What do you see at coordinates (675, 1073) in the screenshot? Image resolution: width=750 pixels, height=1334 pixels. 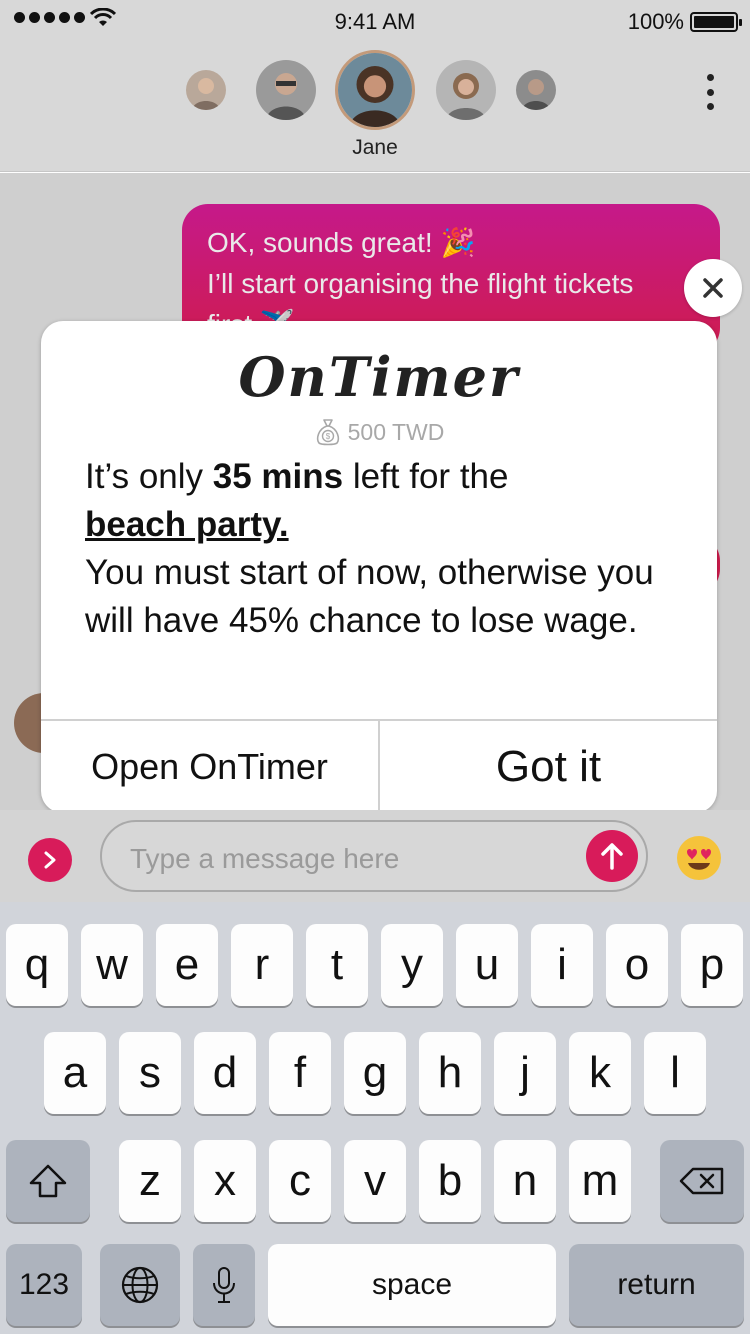 I see `key-l: l` at bounding box center [675, 1073].